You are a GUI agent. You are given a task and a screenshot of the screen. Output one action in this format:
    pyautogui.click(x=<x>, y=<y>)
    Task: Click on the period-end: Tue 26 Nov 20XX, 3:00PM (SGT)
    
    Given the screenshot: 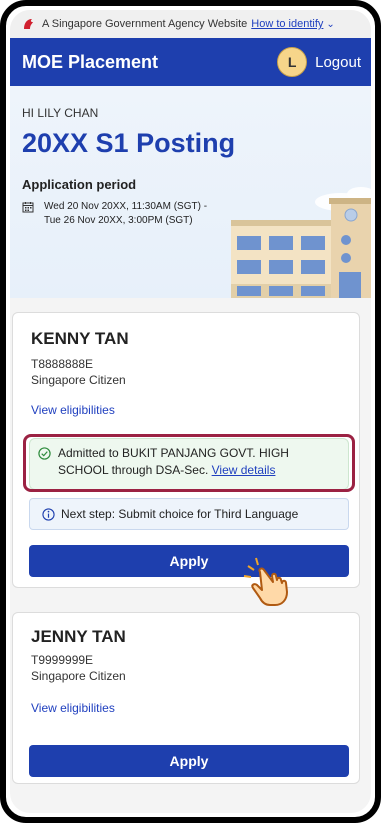 What is the action you would take?
    pyautogui.click(x=118, y=220)
    